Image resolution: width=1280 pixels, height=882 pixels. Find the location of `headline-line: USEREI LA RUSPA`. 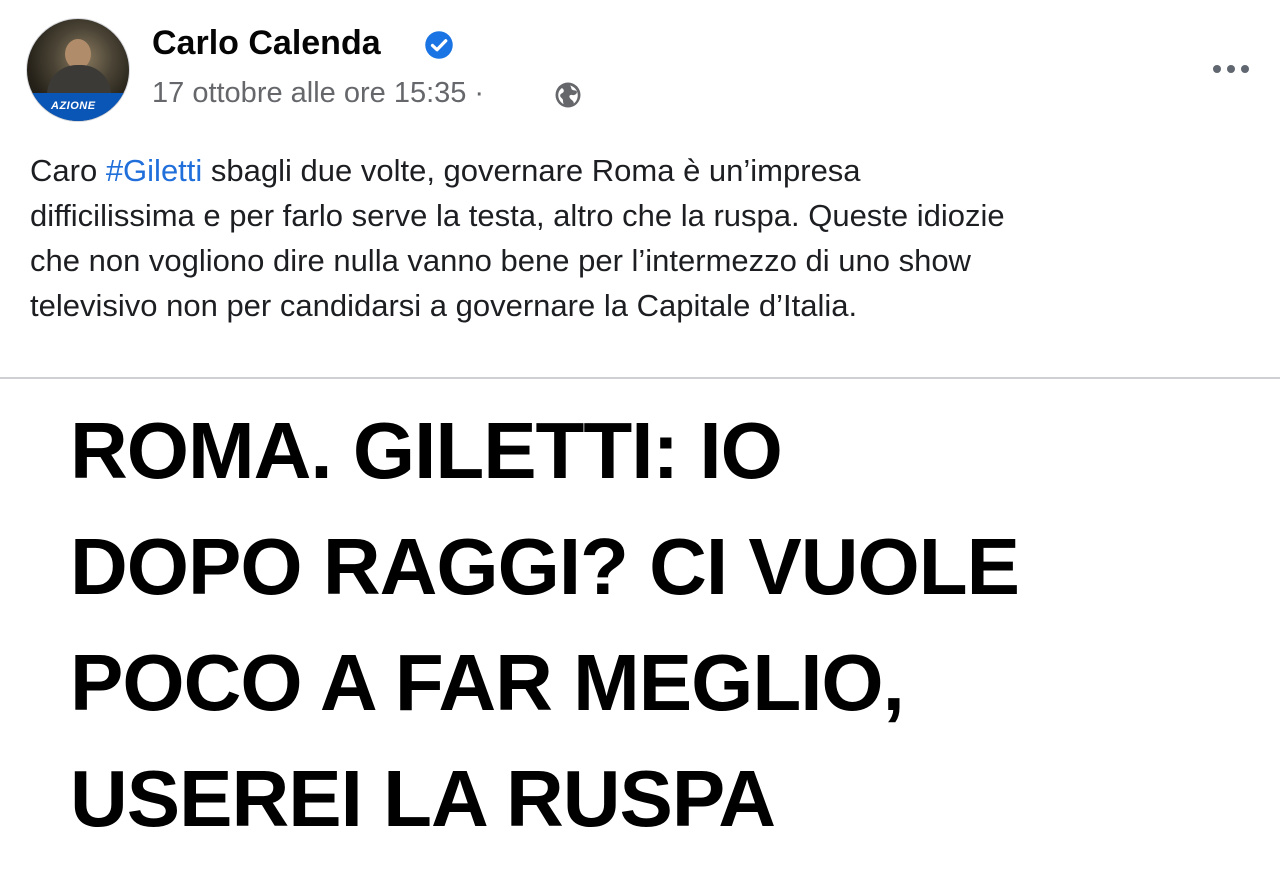

headline-line: USEREI LA RUSPA is located at coordinates (423, 798).